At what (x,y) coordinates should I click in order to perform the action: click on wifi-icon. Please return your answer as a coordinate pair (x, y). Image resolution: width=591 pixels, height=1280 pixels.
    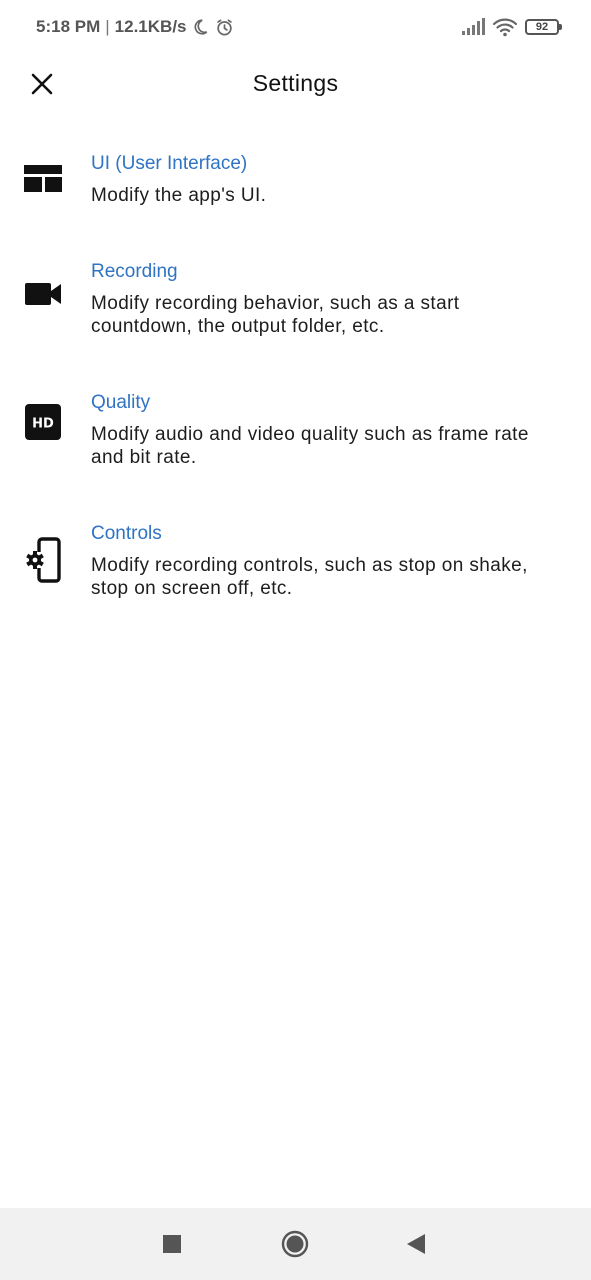
    Looking at the image, I should click on (505, 27).